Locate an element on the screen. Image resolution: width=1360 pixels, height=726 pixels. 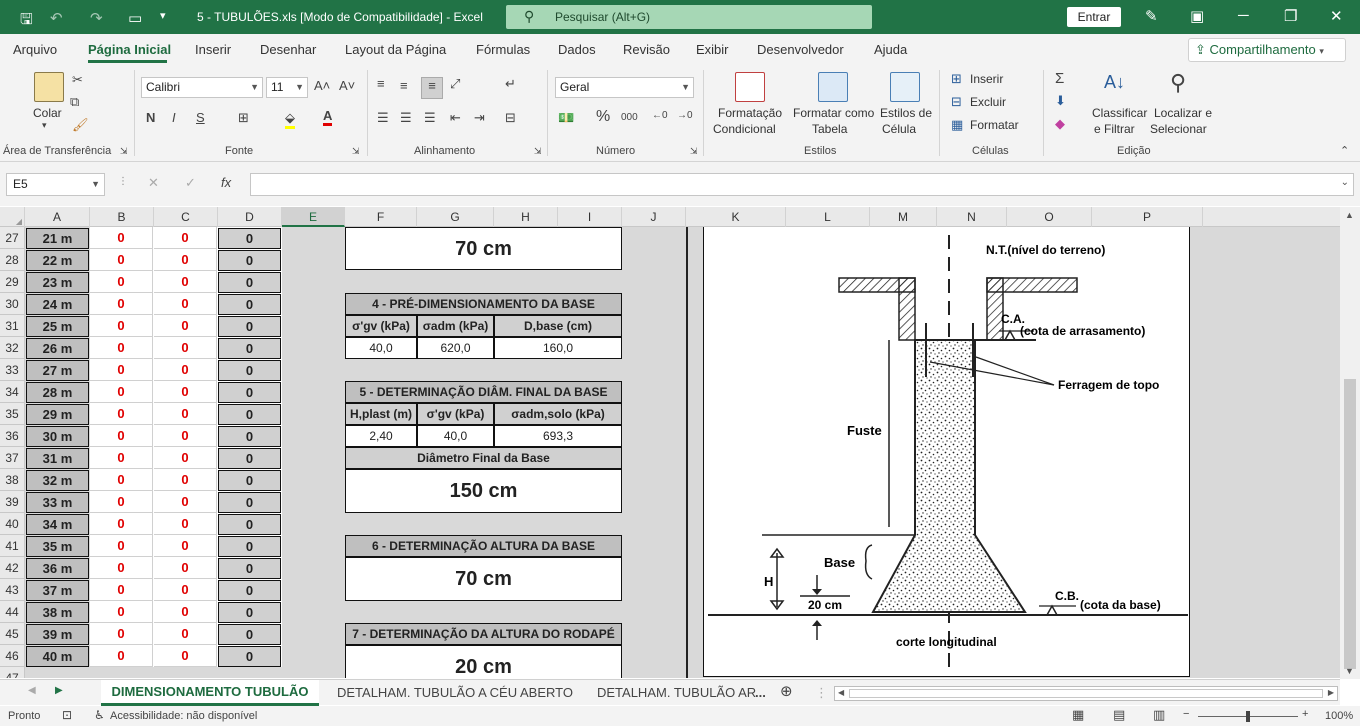
cell-depth: 26 m is located at coordinates (57, 348).